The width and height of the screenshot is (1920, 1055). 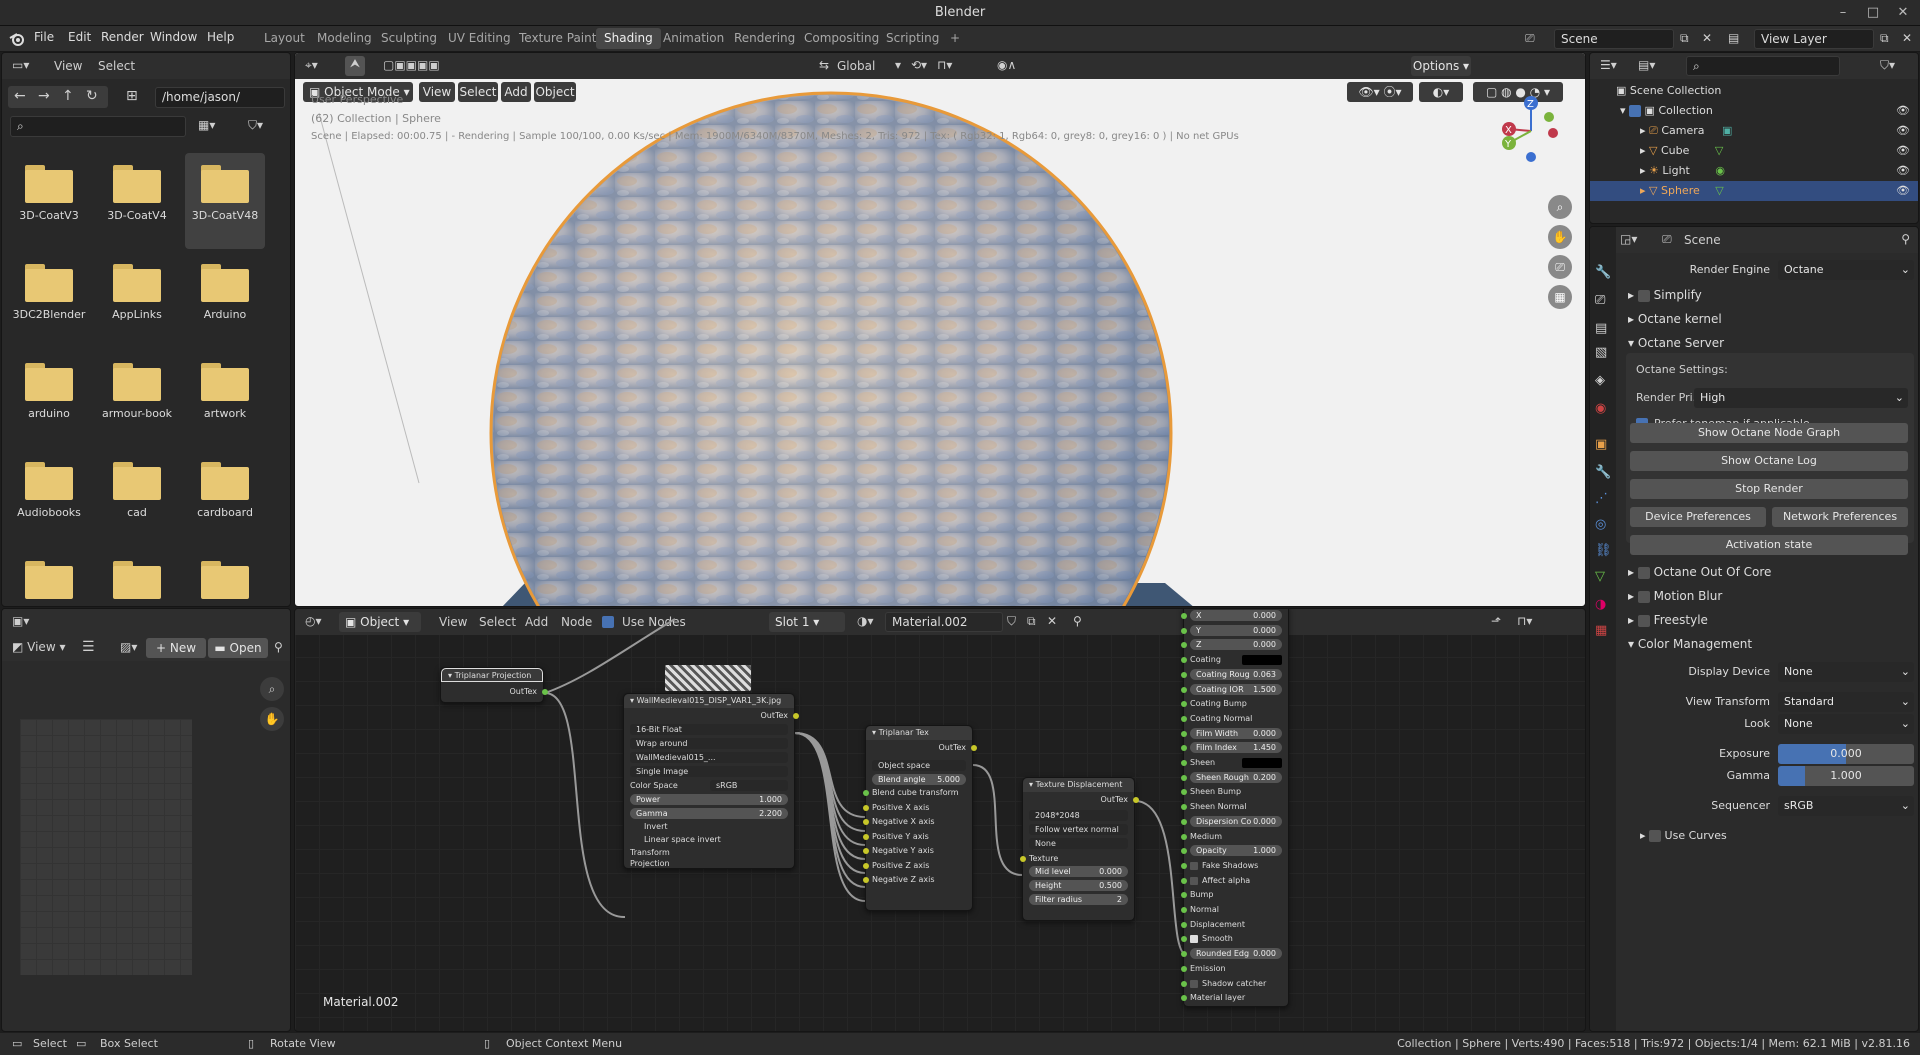 I want to click on file-menu-view: View, so click(x=68, y=66).